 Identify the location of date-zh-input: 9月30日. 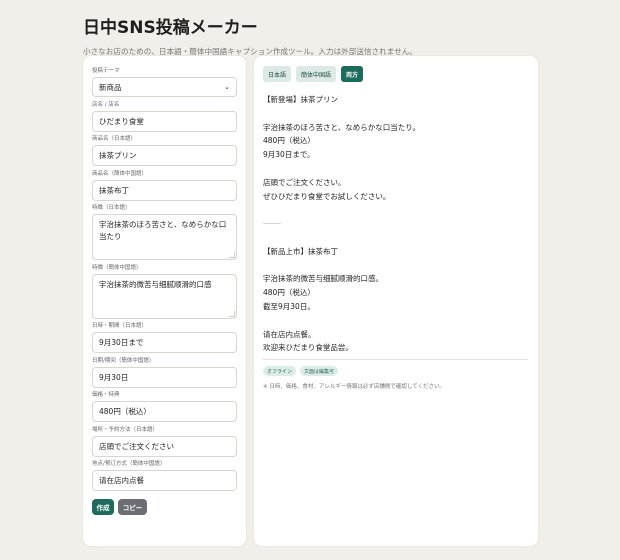
(164, 377).